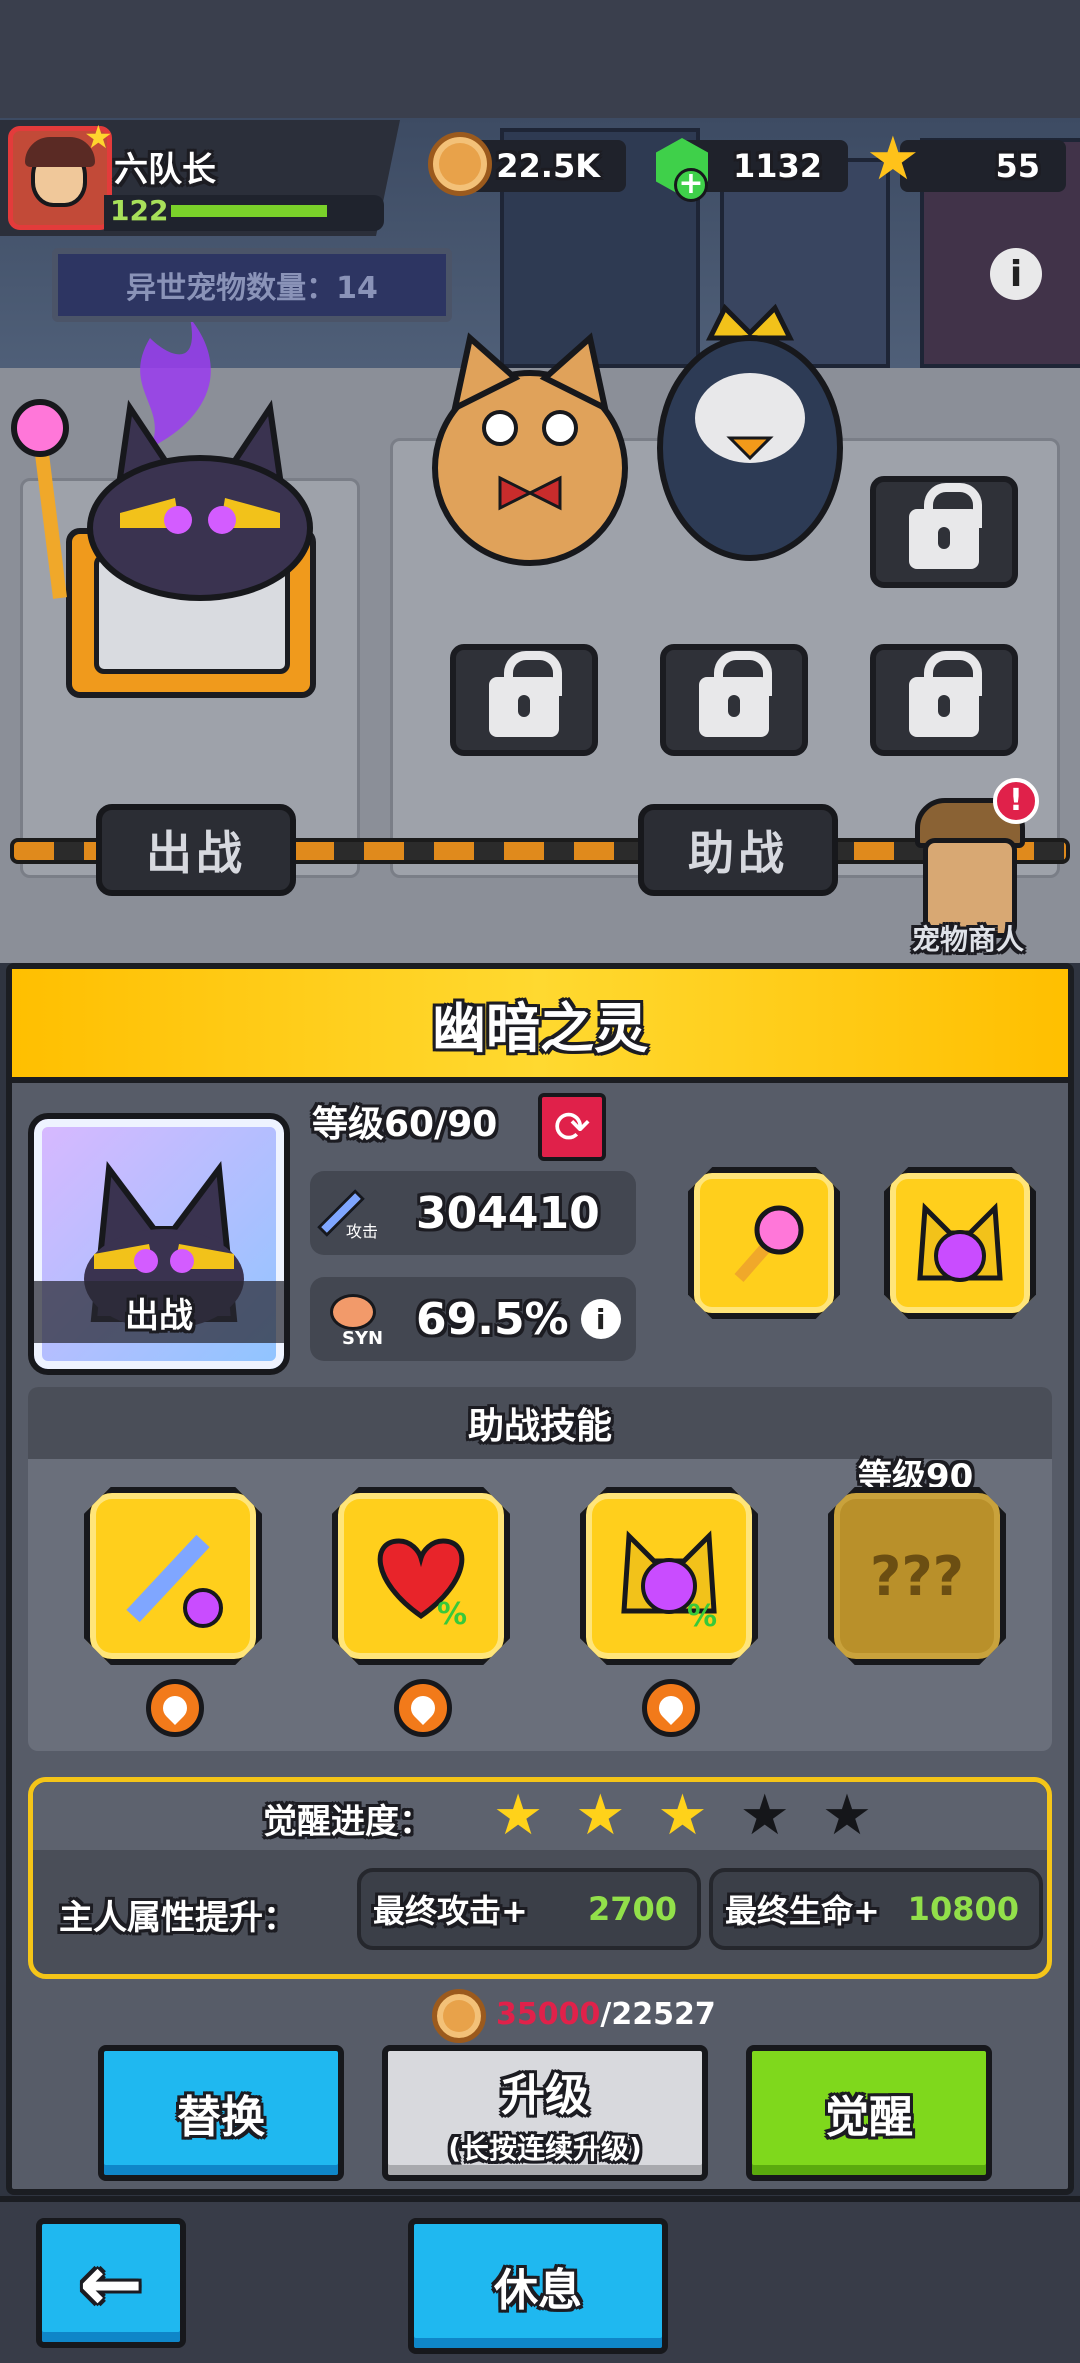 The height and width of the screenshot is (2363, 1080). Describe the element at coordinates (750, 438) in the screenshot. I see `assist-pet-penguin-sprite` at that location.